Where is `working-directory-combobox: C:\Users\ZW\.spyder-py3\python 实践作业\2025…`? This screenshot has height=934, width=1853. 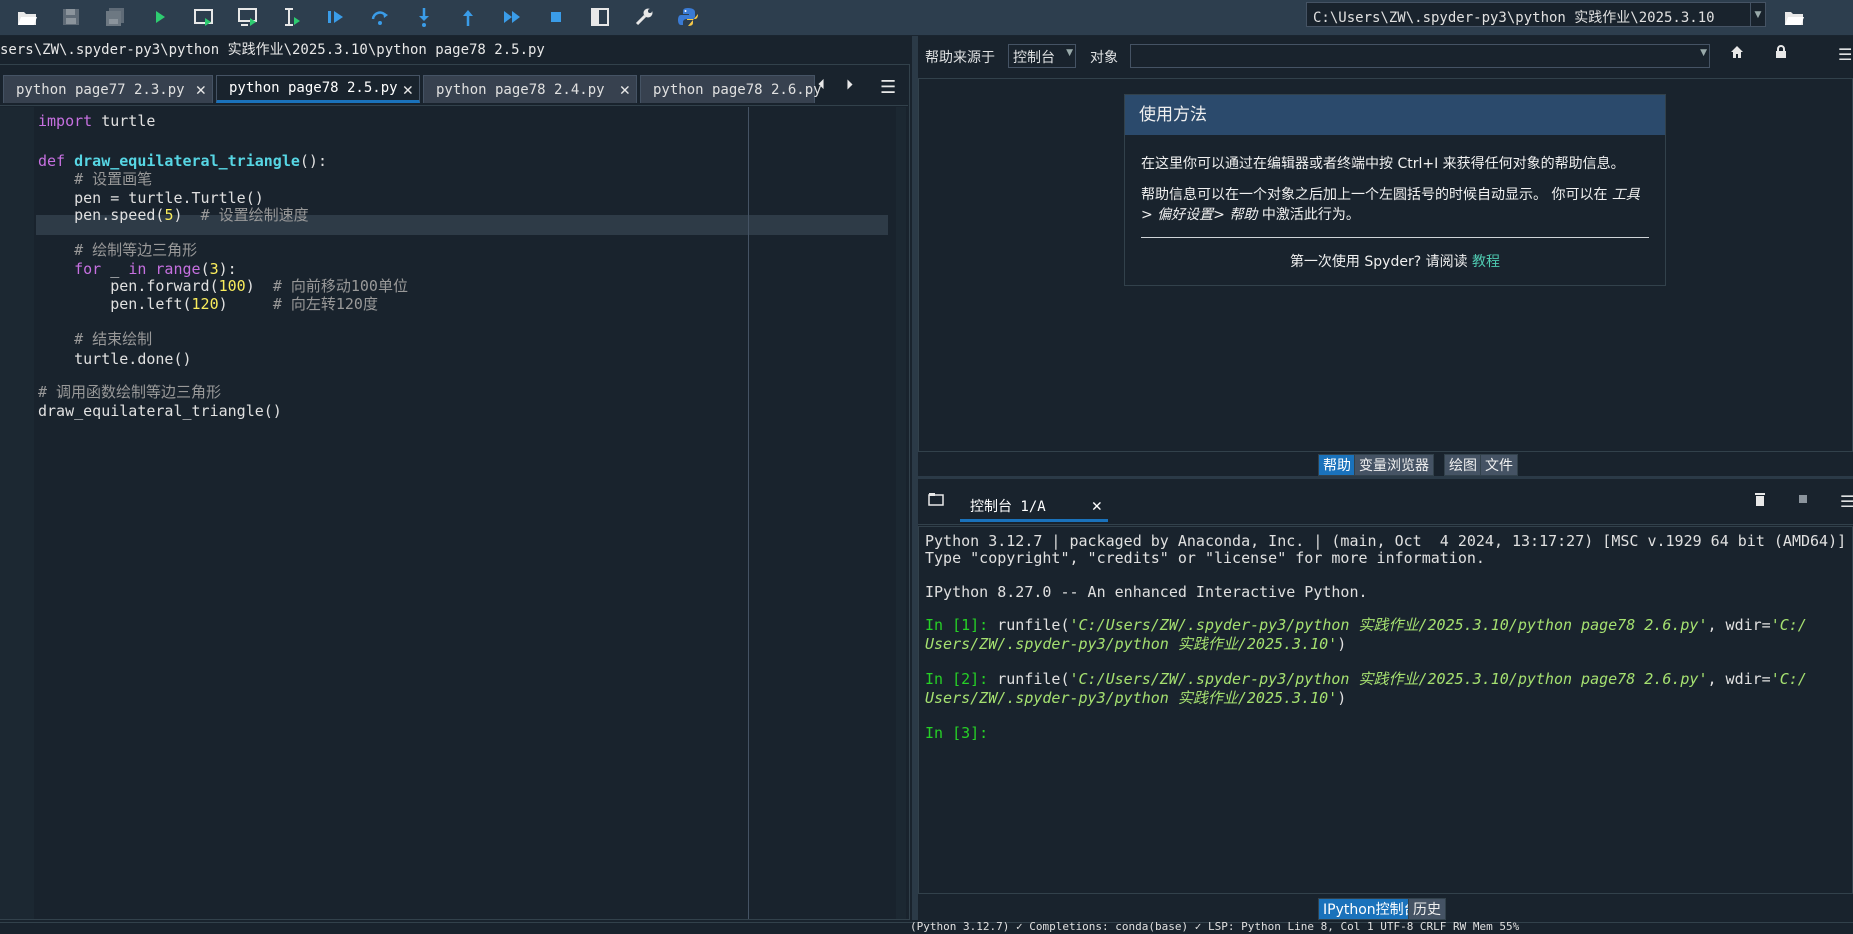
working-directory-combobox: C:\Users\ZW\.spyder-py3\python 实践作业\2025… is located at coordinates (1536, 14).